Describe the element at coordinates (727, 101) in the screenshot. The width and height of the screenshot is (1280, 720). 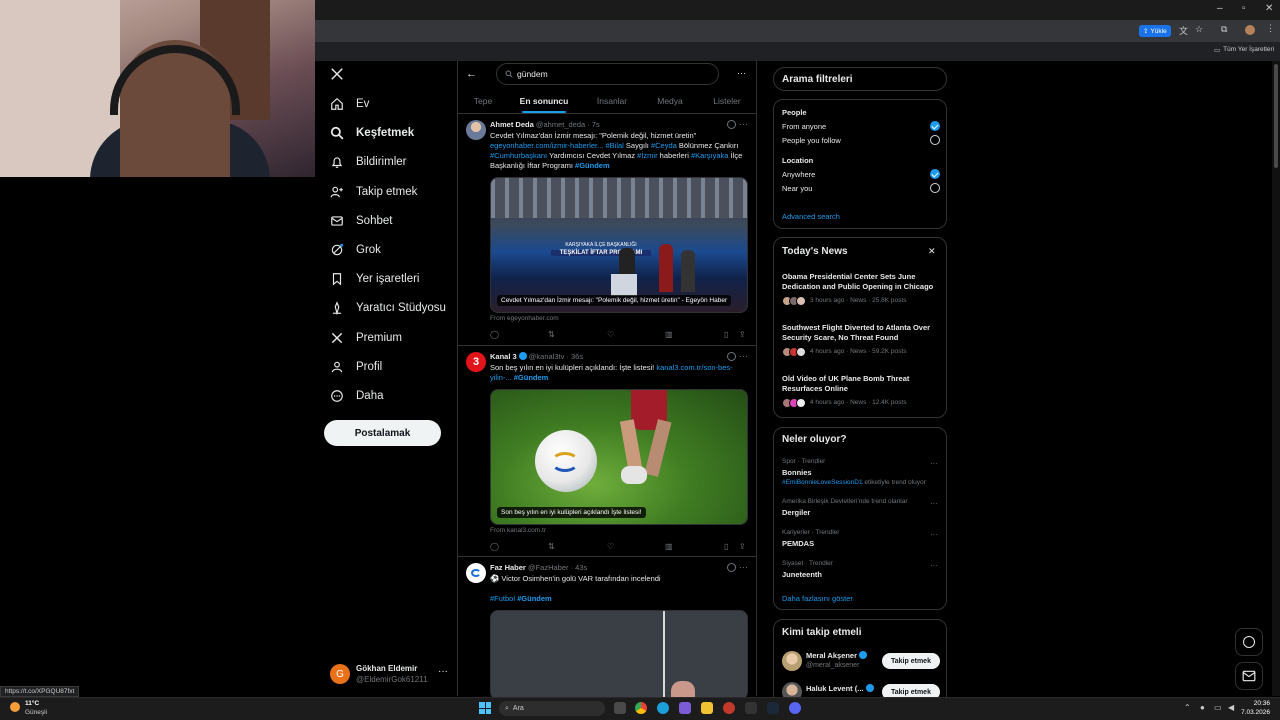
I see `tab-lists: Listeler` at that location.